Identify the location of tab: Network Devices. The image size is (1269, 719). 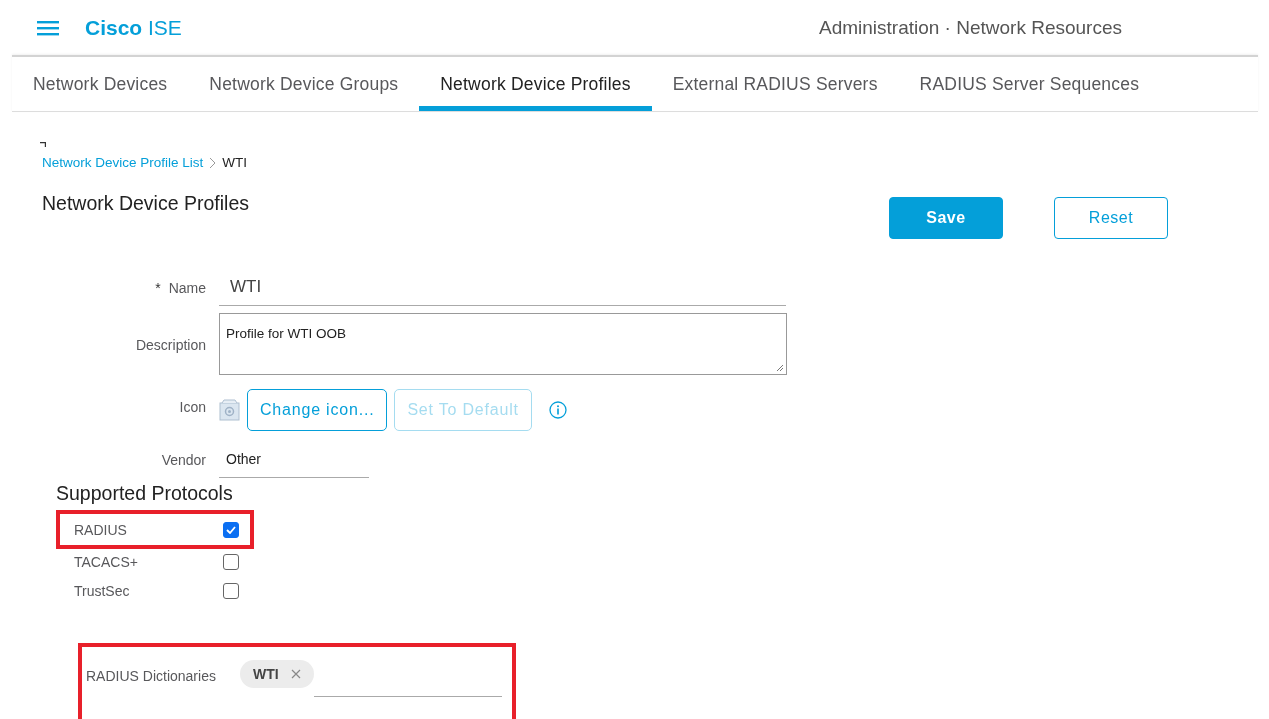
(100, 84).